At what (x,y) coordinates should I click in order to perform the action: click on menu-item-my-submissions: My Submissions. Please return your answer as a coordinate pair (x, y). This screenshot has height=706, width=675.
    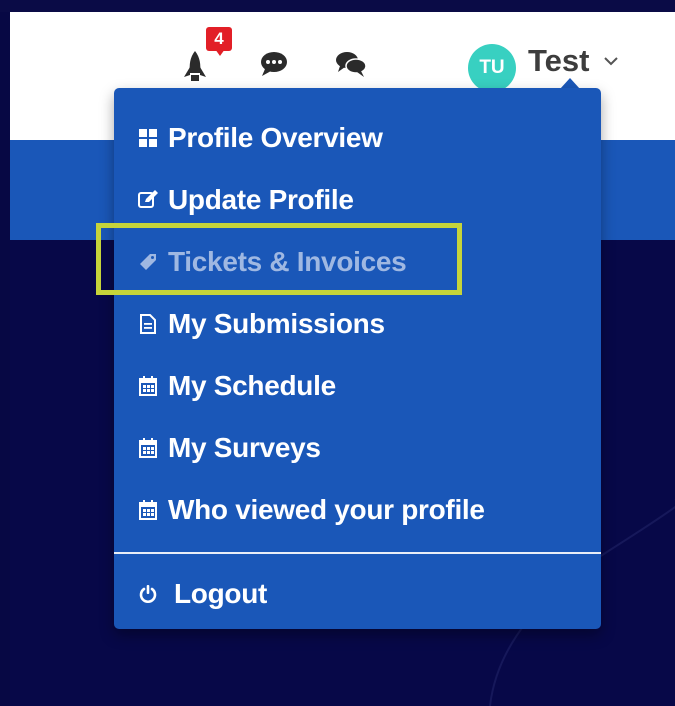
    Looking at the image, I should click on (358, 324).